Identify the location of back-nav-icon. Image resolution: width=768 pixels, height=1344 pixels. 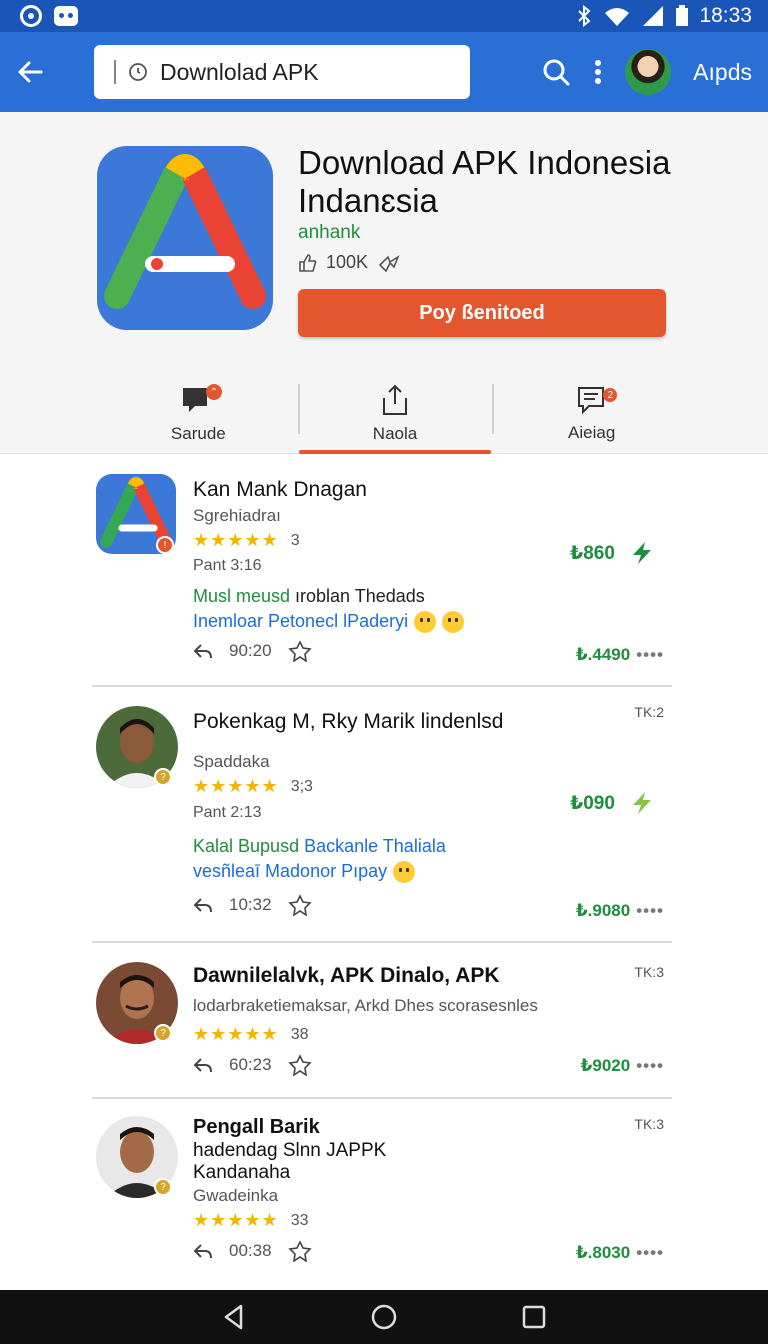
(234, 1317).